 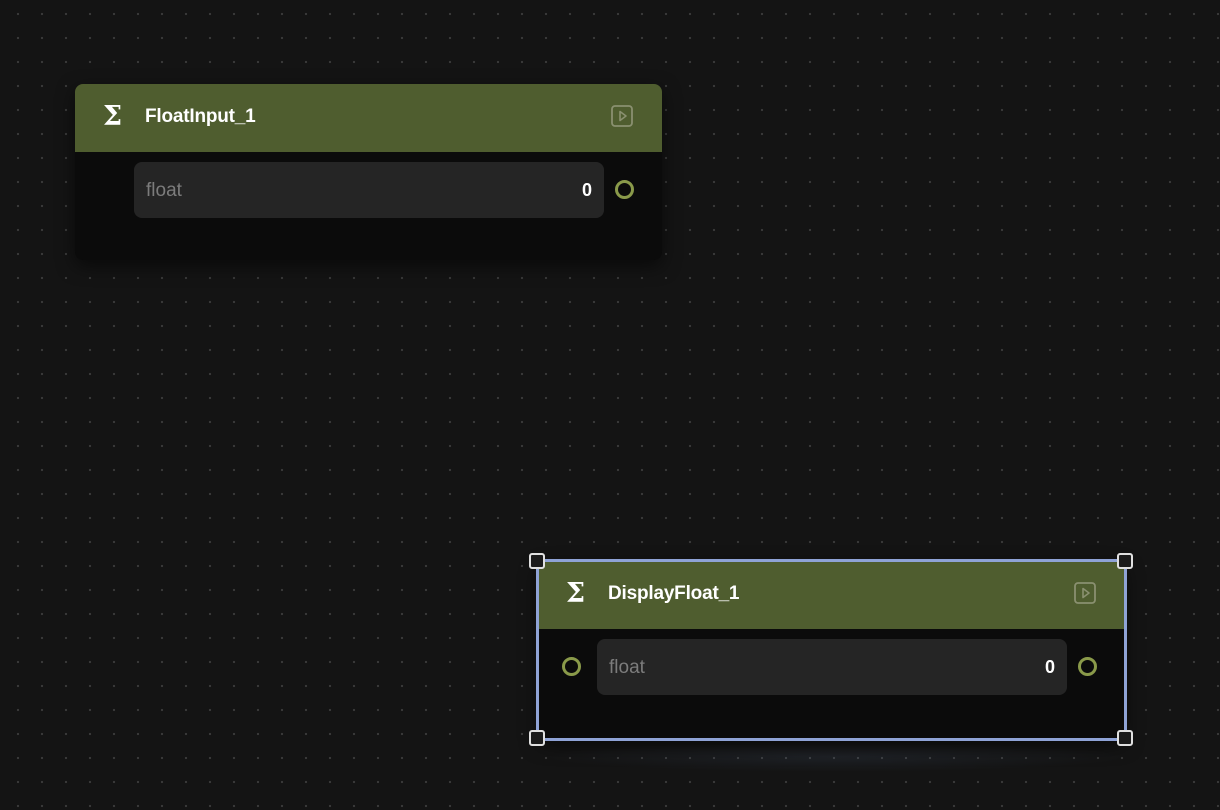 I want to click on input-port, so click(x=571, y=666).